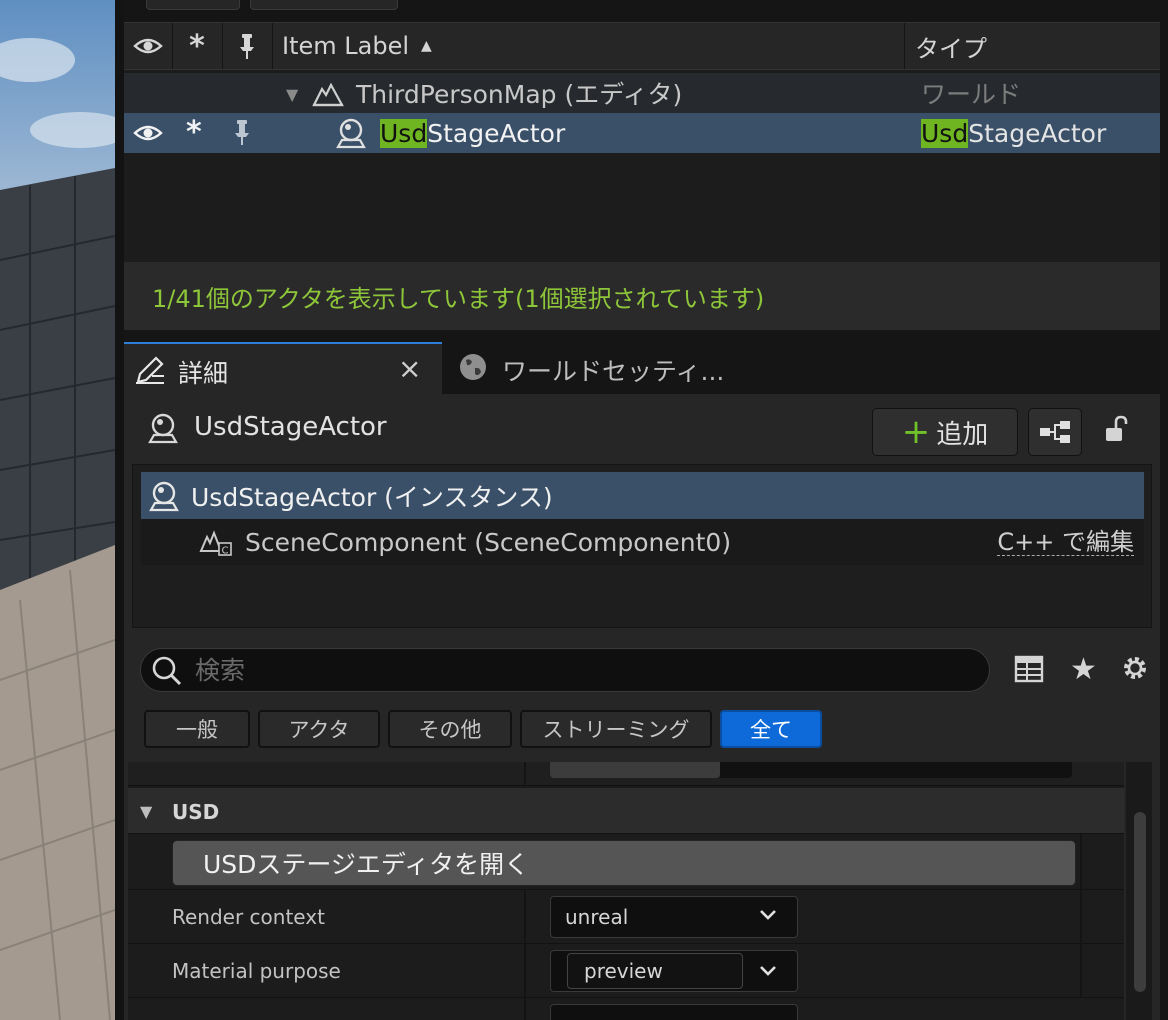 This screenshot has height=1020, width=1168. What do you see at coordinates (328, 96) in the screenshot?
I see `level-icon` at bounding box center [328, 96].